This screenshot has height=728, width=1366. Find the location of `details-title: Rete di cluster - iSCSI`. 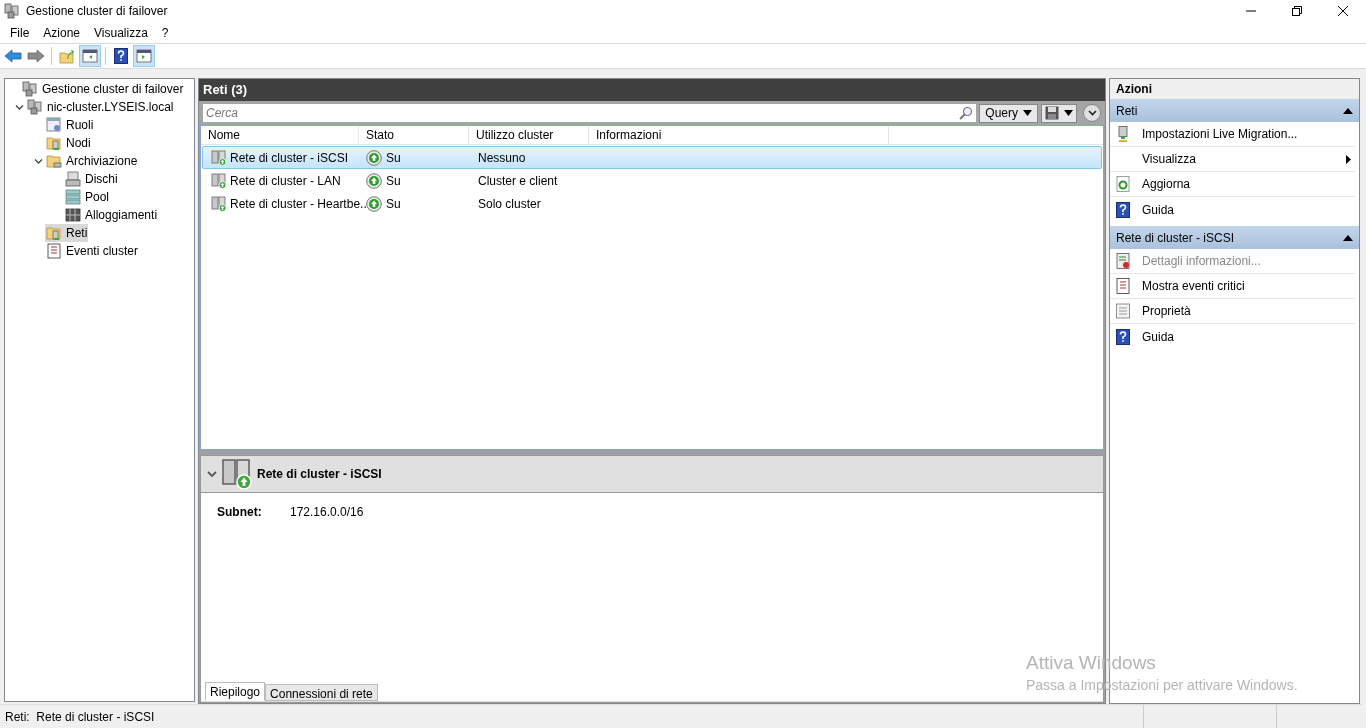

details-title: Rete di cluster - iSCSI is located at coordinates (319, 474).